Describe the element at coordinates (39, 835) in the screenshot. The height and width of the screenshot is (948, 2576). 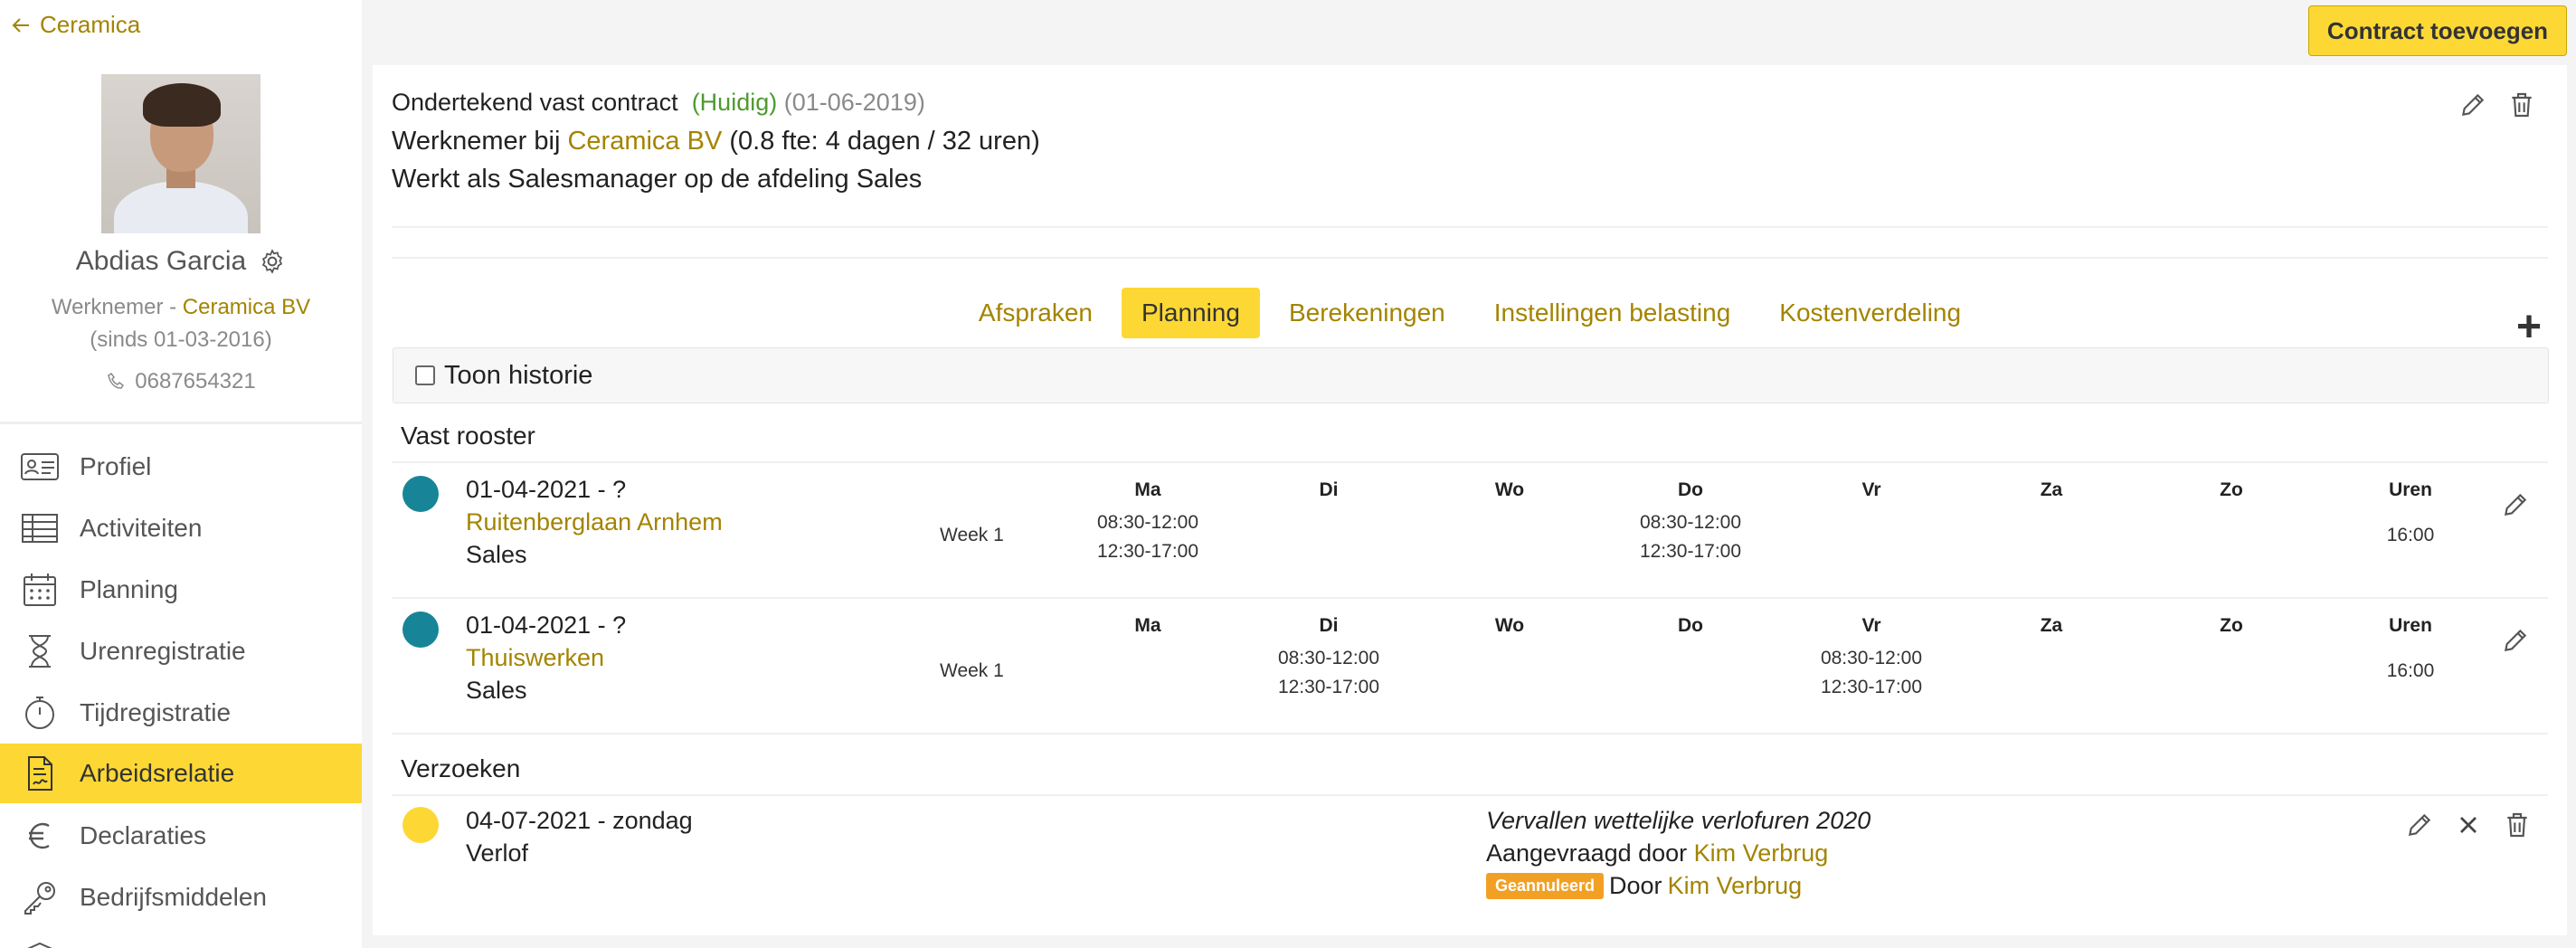
I see `euro-icon` at that location.